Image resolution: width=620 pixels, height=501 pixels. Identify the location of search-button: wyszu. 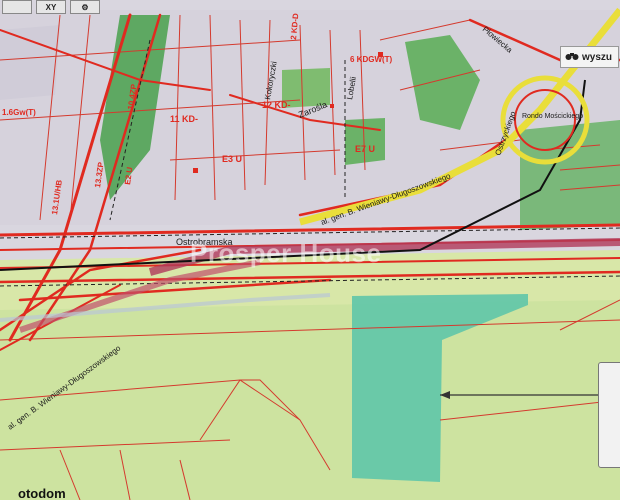
(590, 57).